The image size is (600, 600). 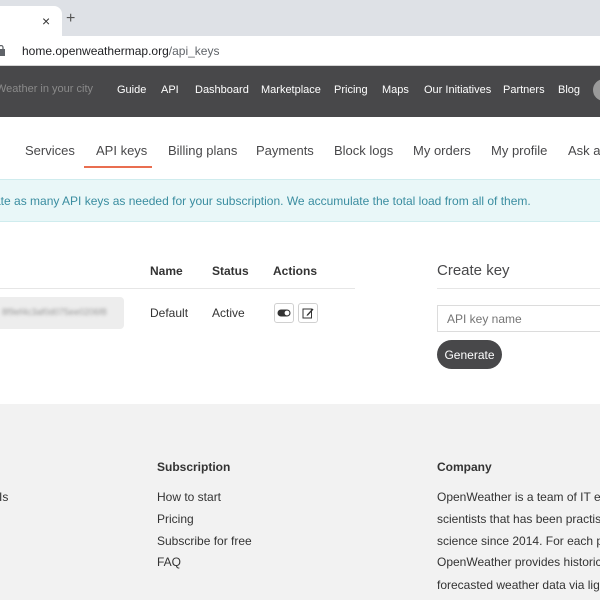 What do you see at coordinates (518, 288) in the screenshot?
I see `create-key-divider` at bounding box center [518, 288].